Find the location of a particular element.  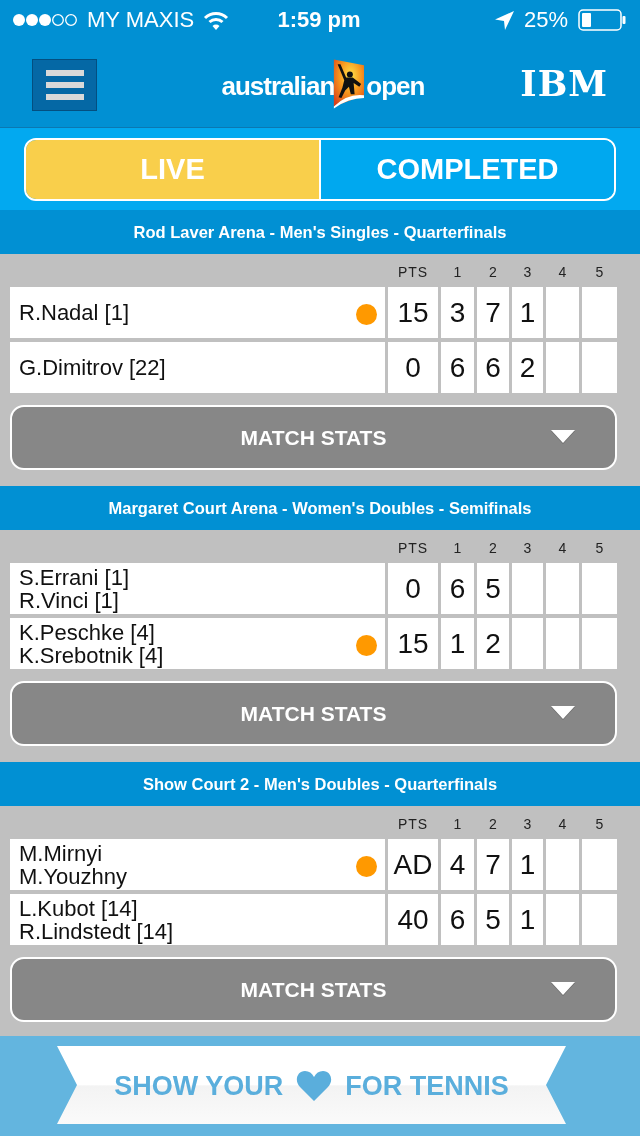

signal-icon is located at coordinates (45, 20).